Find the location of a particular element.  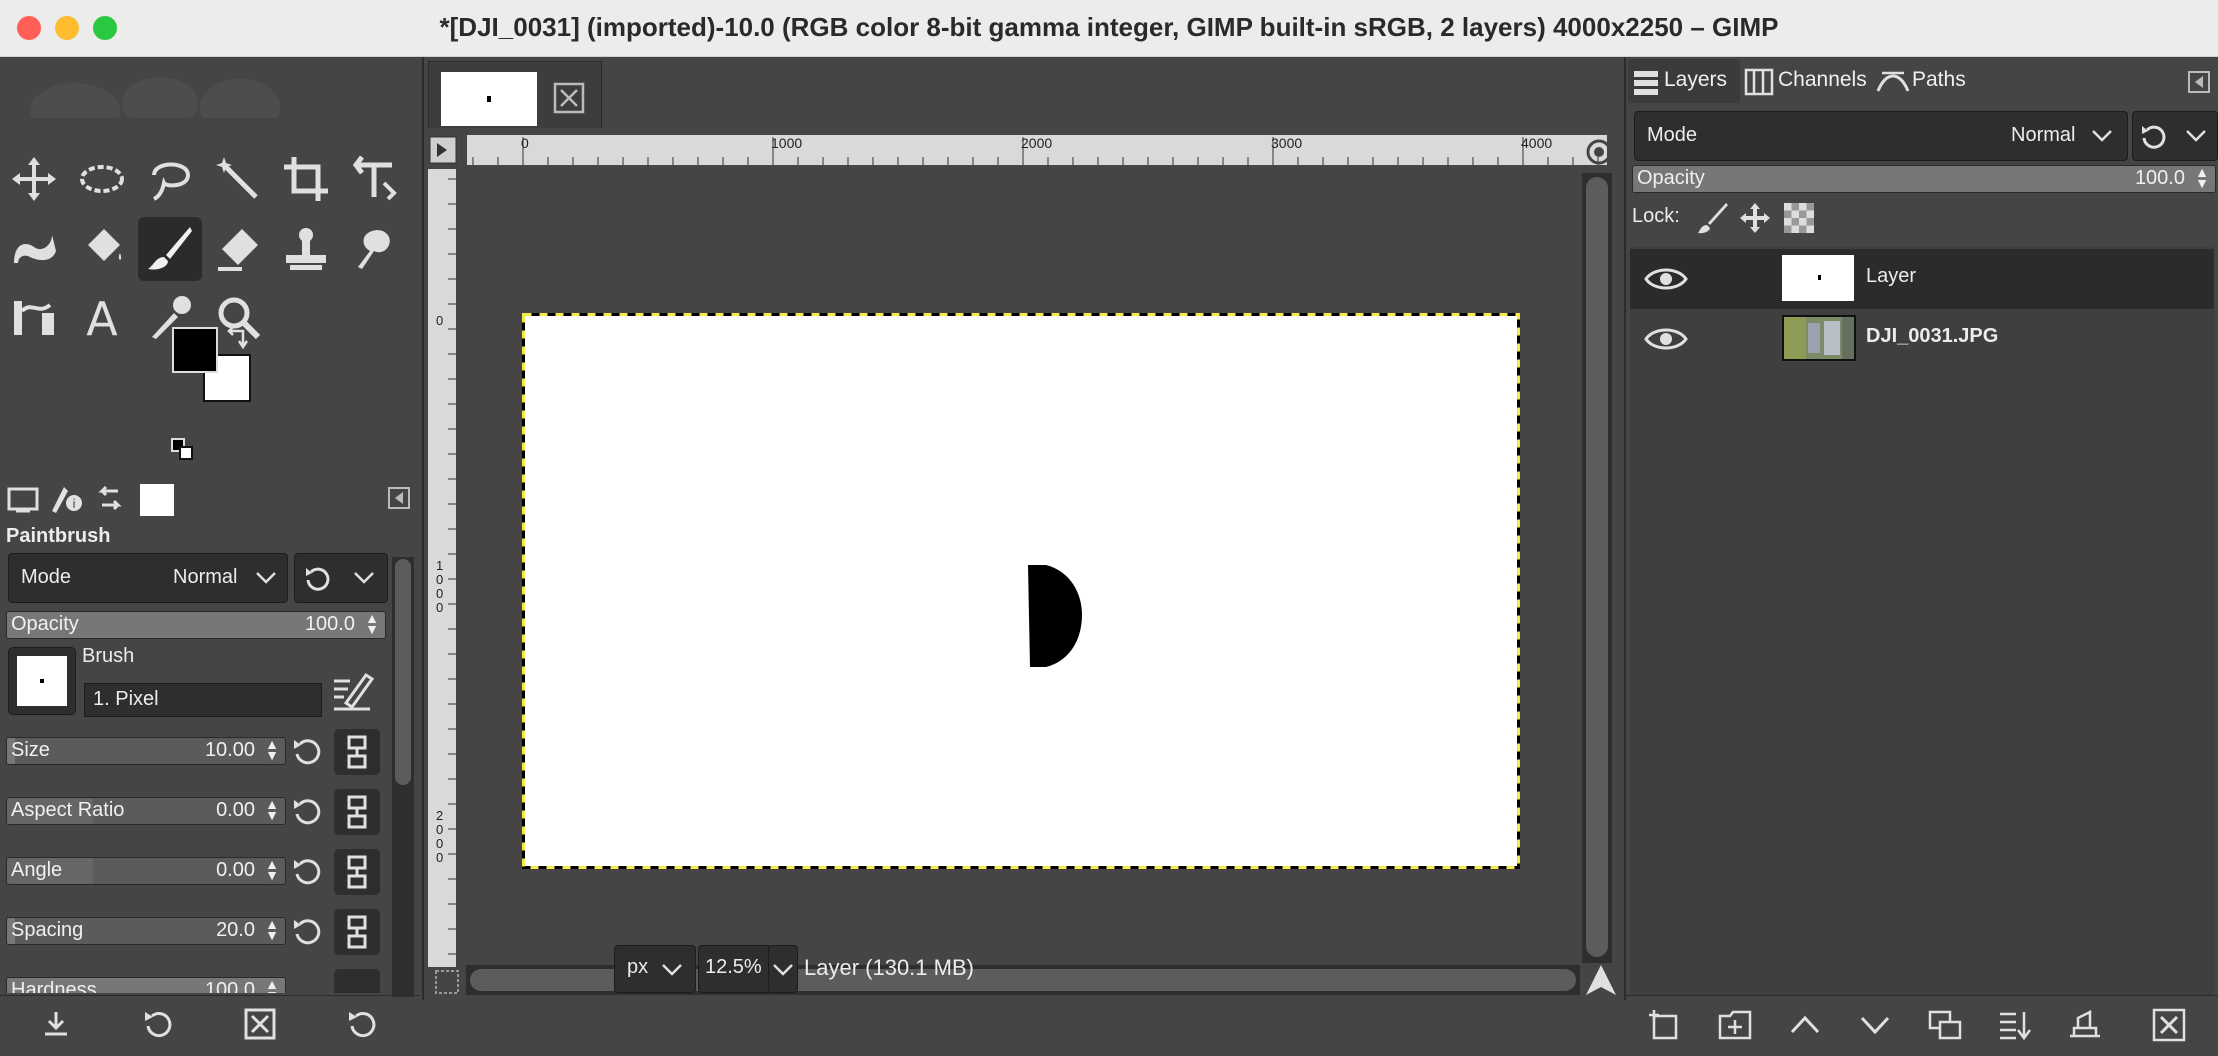

layer-row: DJI_0031.JPG is located at coordinates (1922, 339).